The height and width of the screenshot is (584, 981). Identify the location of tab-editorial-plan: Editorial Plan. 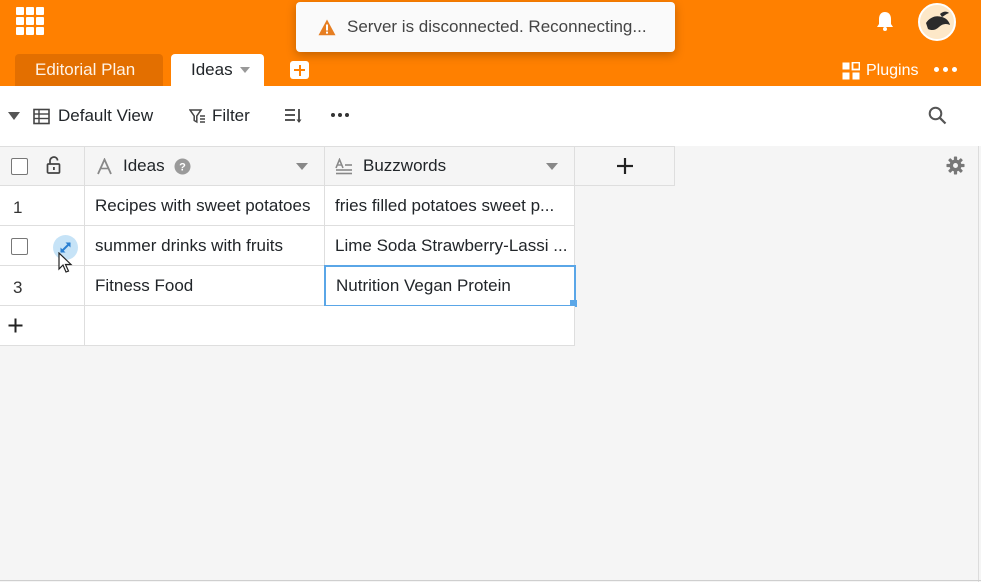
(89, 70).